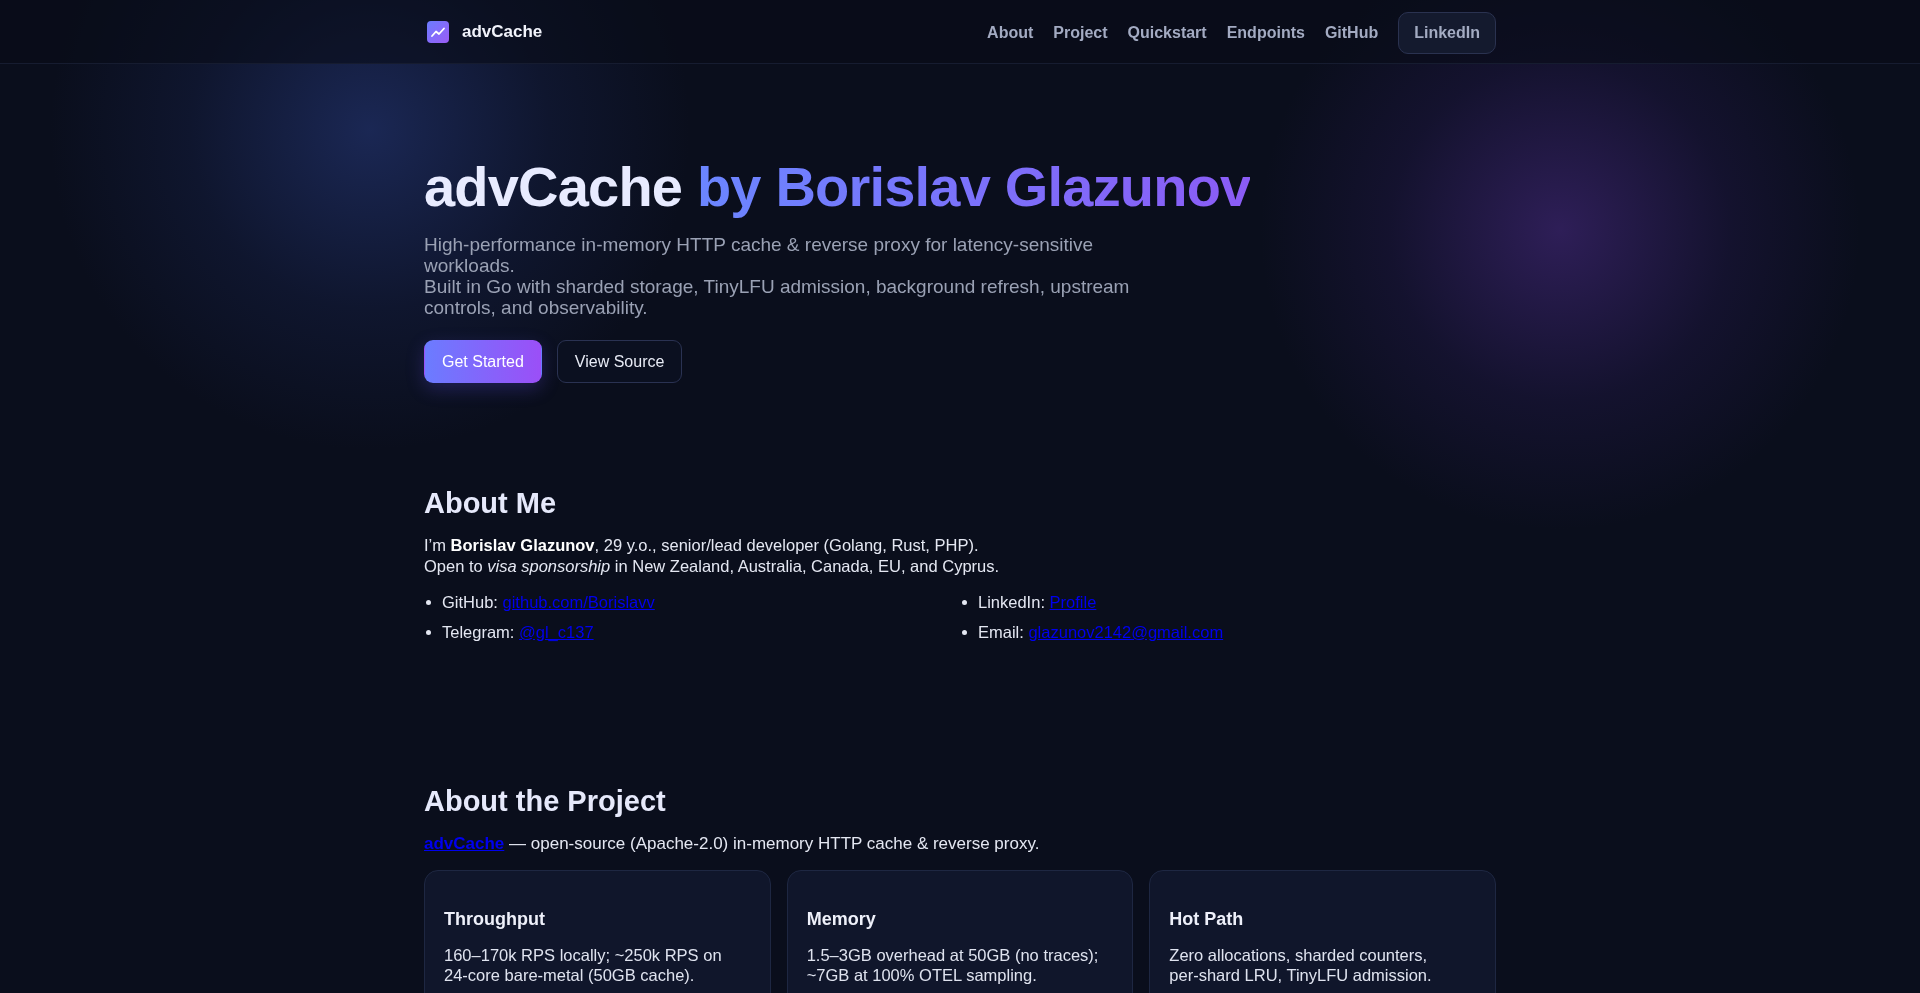  Describe the element at coordinates (619, 361) in the screenshot. I see `outline-button: View Source` at that location.